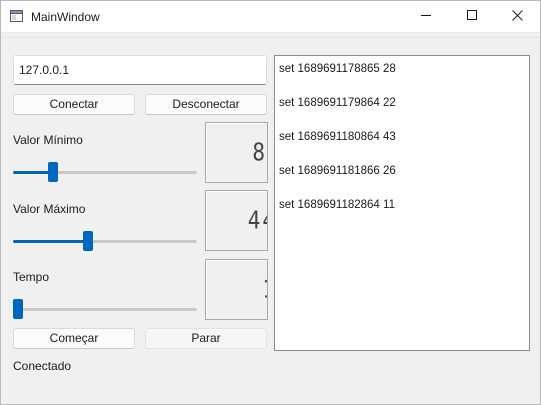  Describe the element at coordinates (140, 70) in the screenshot. I see `ip-address-input` at that location.